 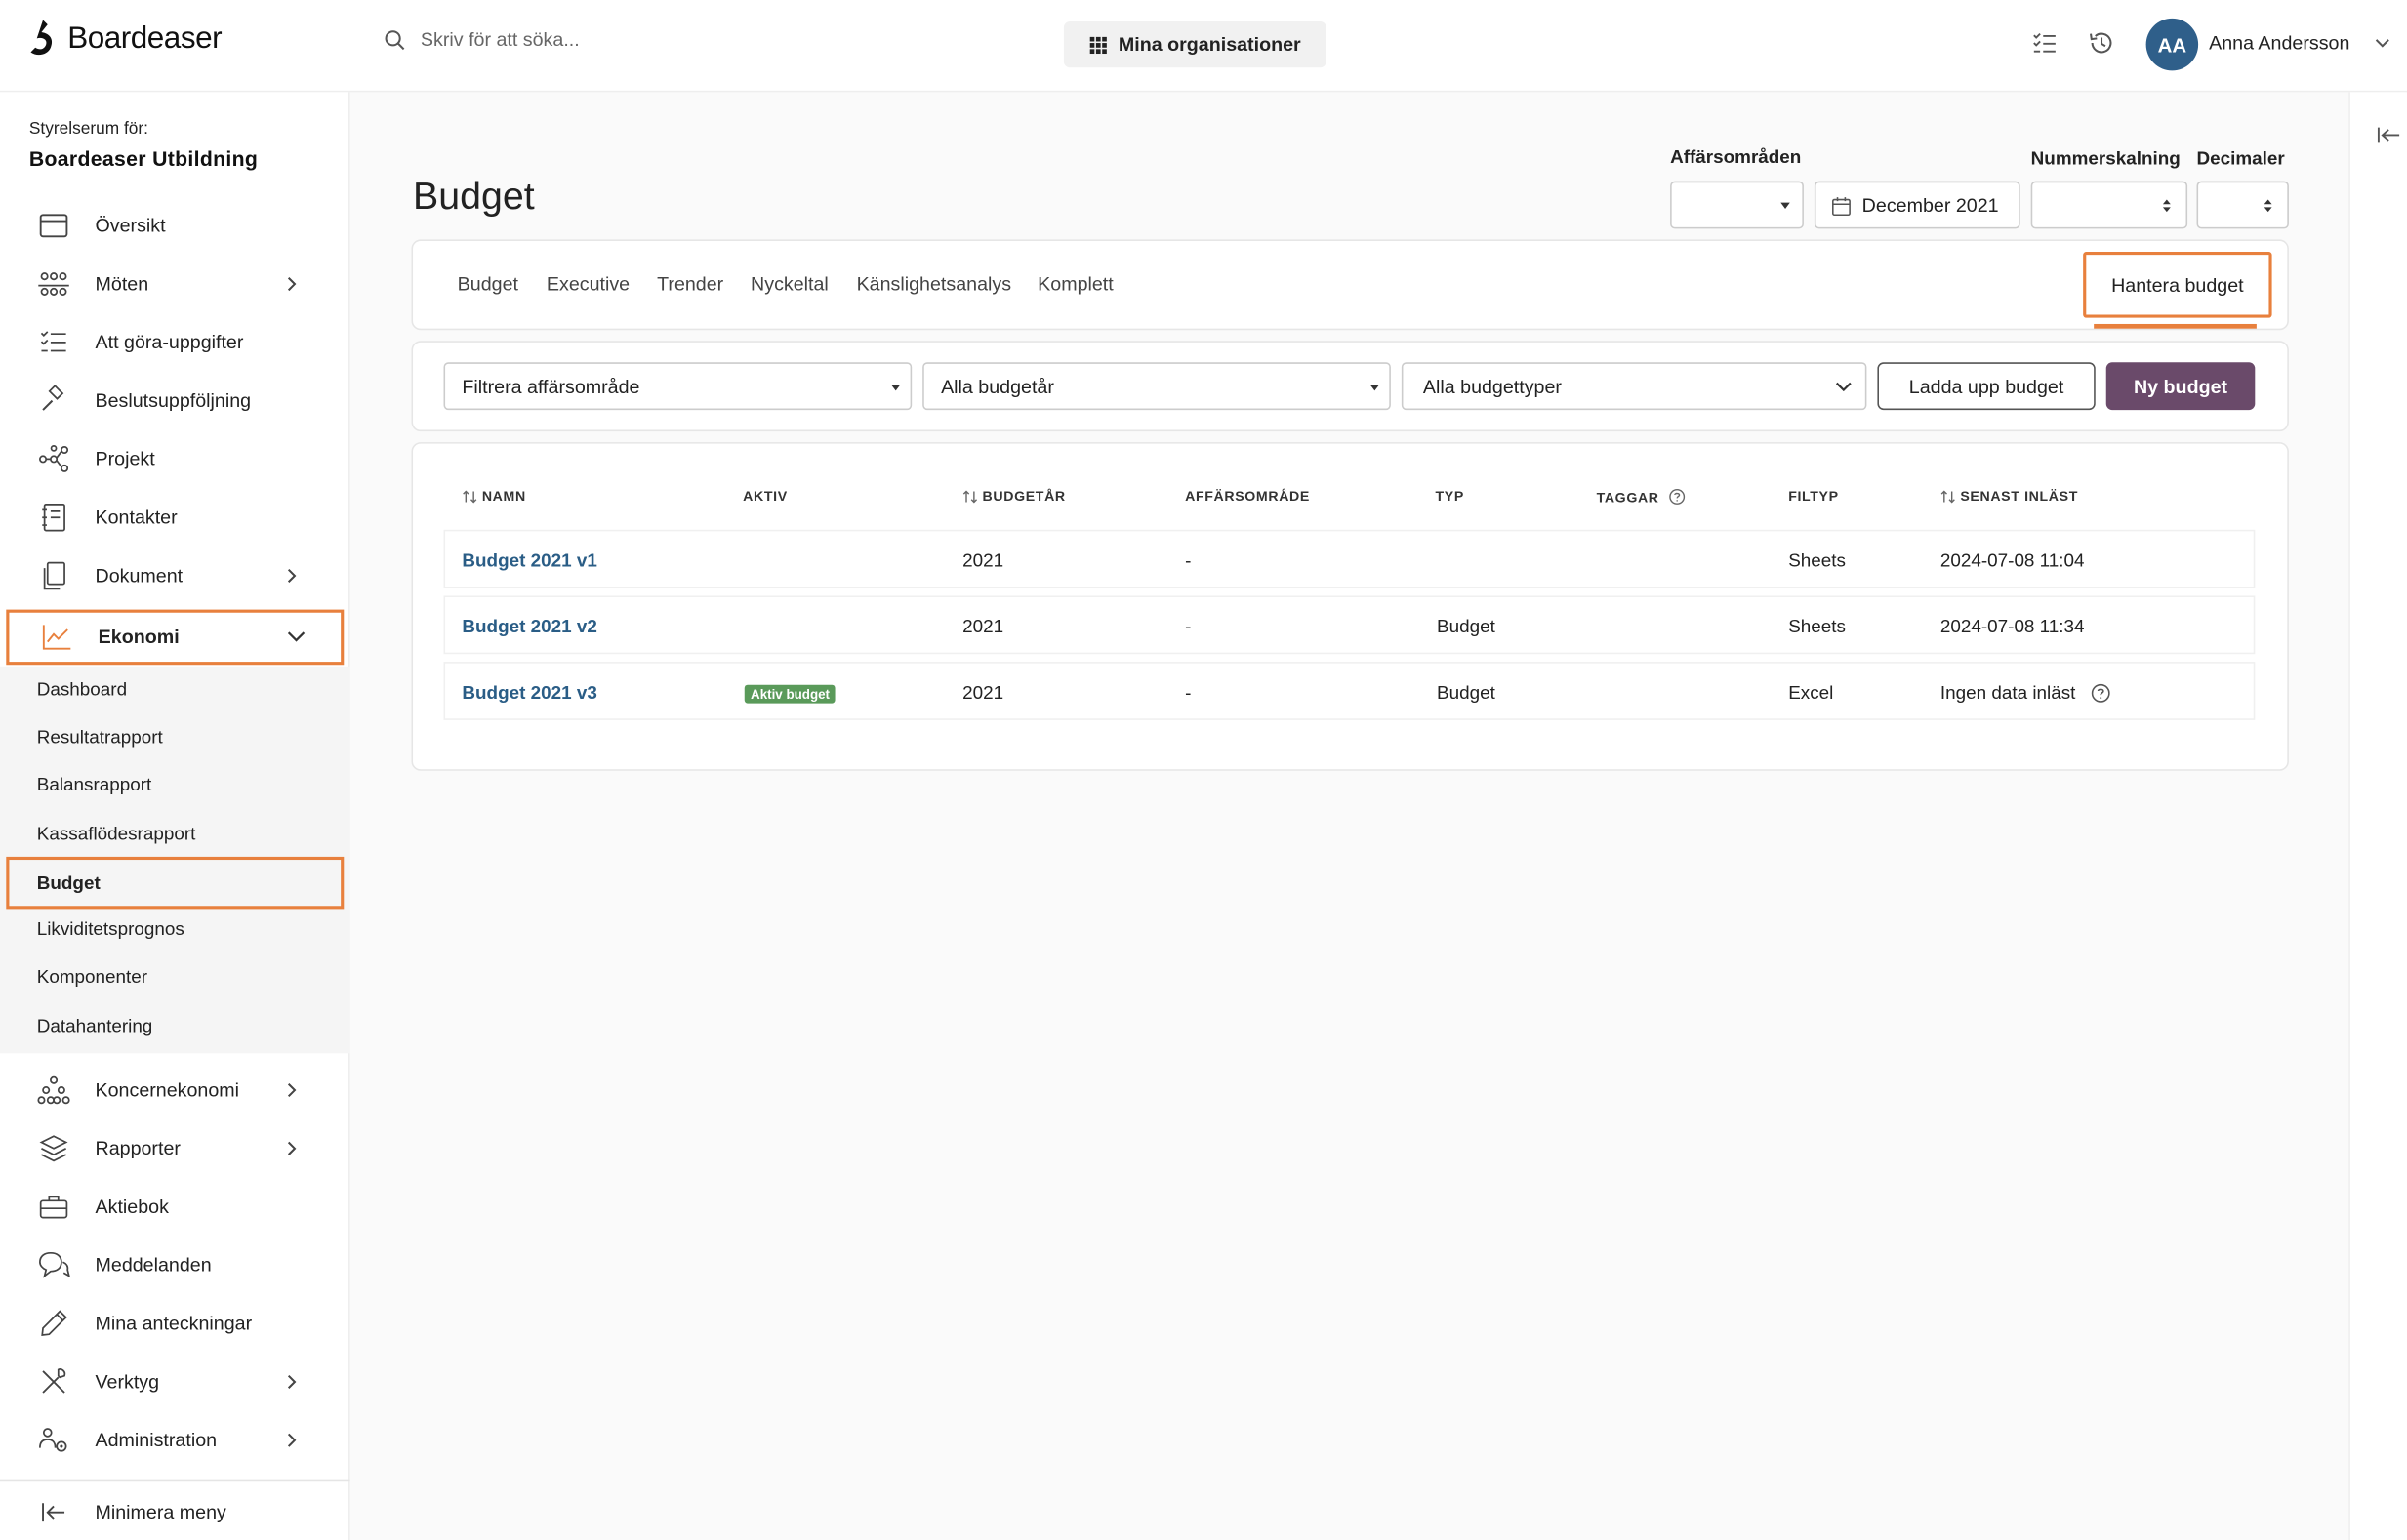 What do you see at coordinates (175, 1440) in the screenshot?
I see `sidebar-item-administration: Administration` at bounding box center [175, 1440].